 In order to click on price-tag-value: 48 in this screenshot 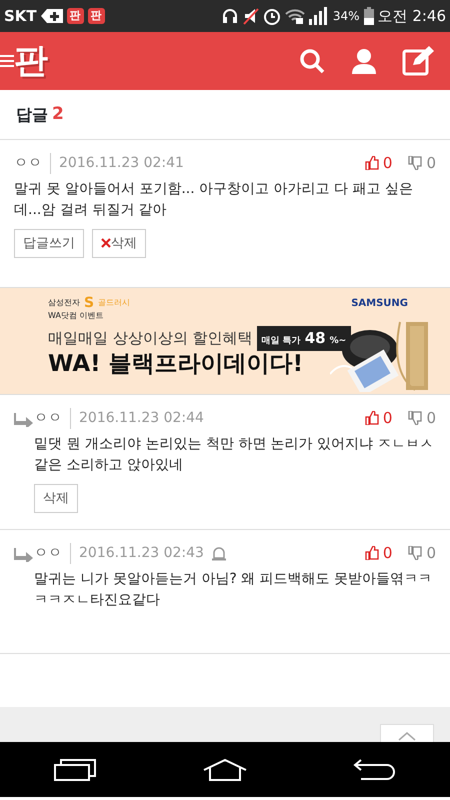, I will do `click(315, 338)`.